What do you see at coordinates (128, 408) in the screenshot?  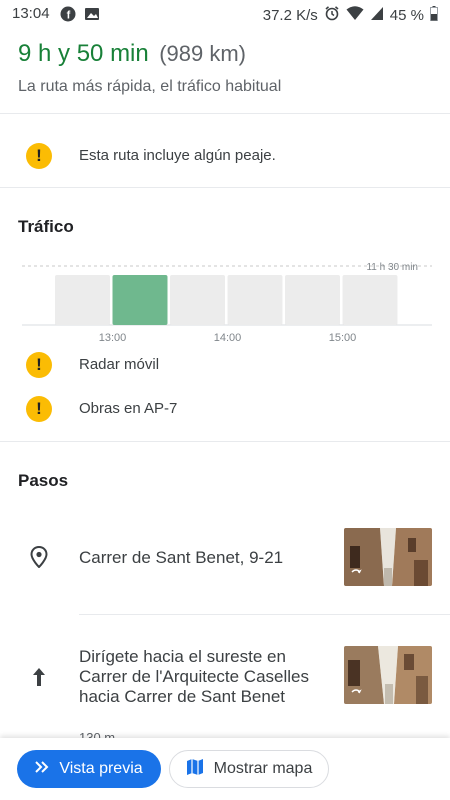 I see `traffic-alert-works: Obras en AP-7` at bounding box center [128, 408].